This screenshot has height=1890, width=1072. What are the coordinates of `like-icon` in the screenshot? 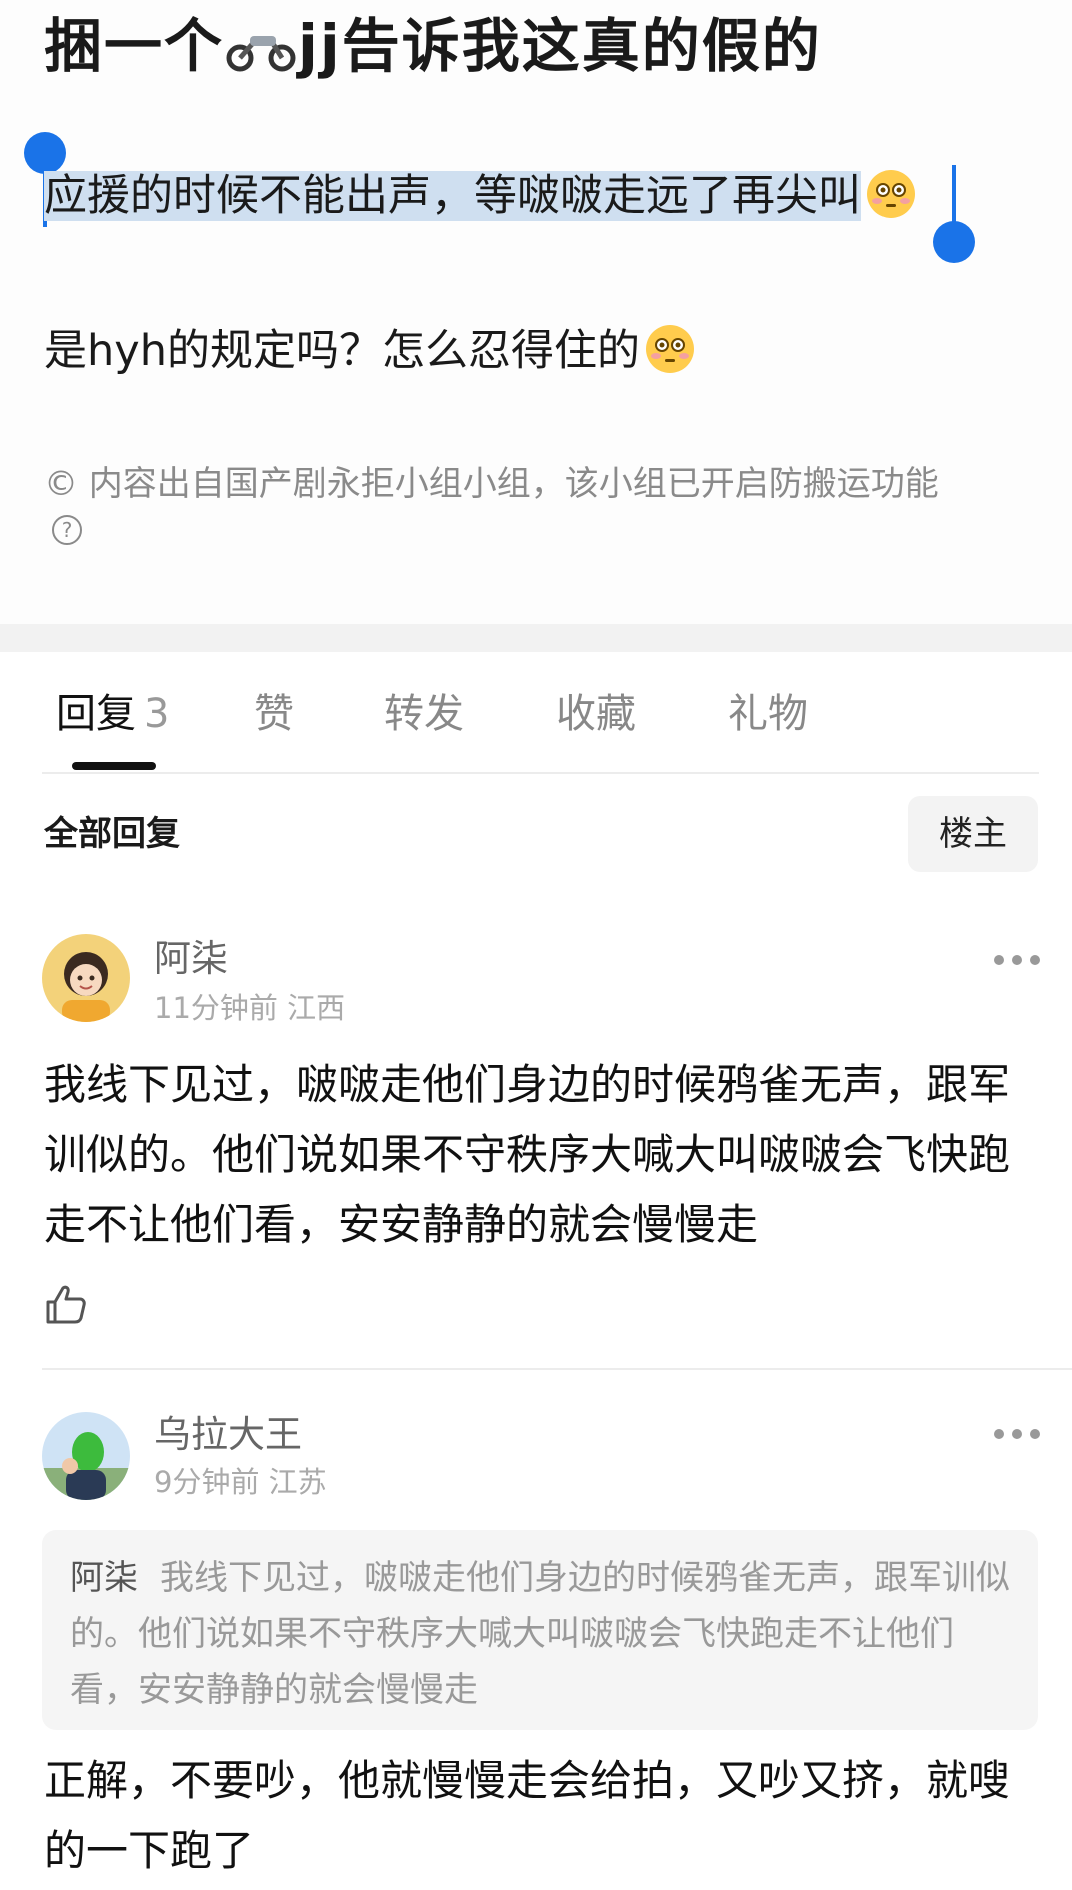 It's located at (66, 1304).